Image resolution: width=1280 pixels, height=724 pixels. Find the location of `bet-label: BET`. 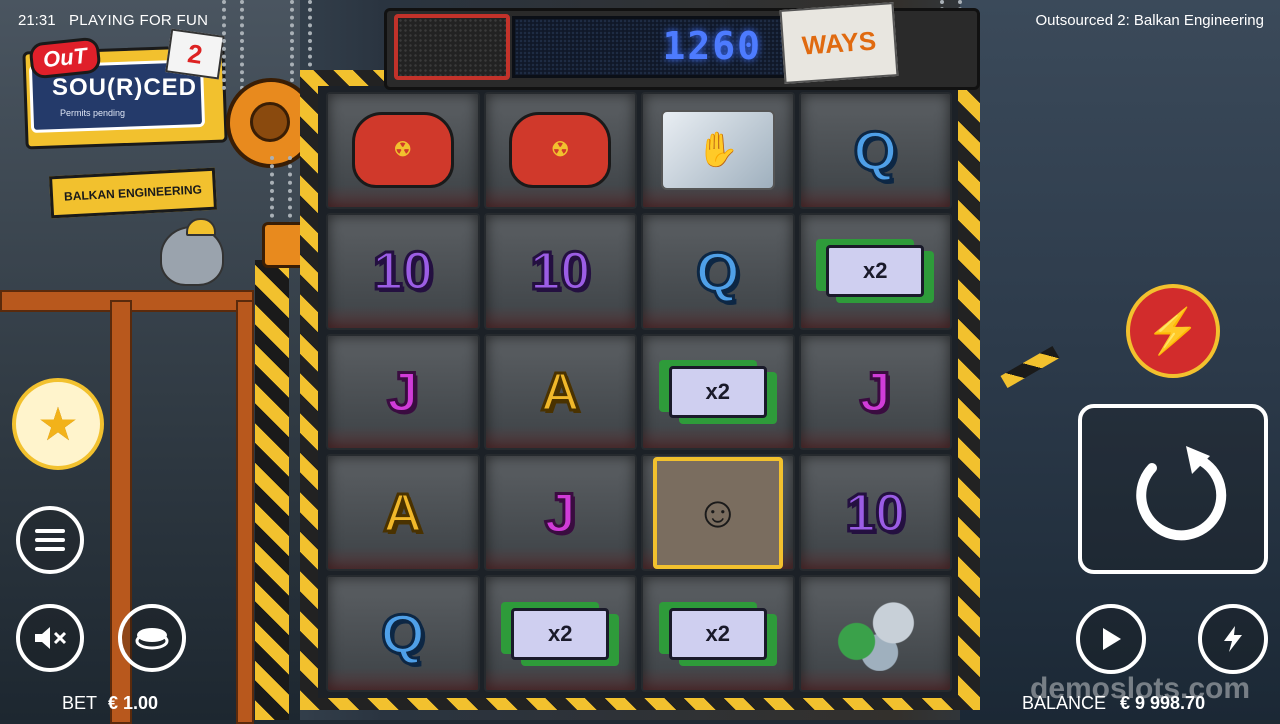

bet-label: BET is located at coordinates (80, 703).